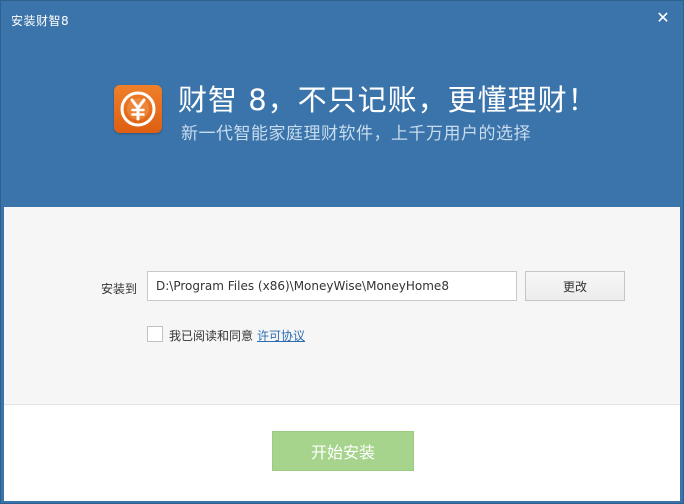 This screenshot has width=684, height=504. I want to click on headline: 财智 8，不只记账，更懂理财！, so click(388, 100).